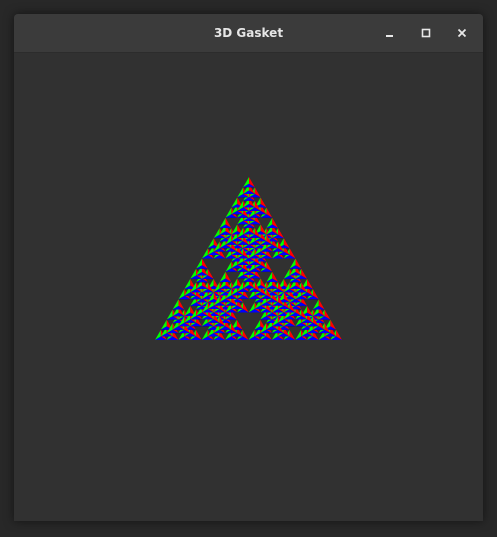 The width and height of the screenshot is (497, 537). I want to click on maximize-button, so click(426, 33).